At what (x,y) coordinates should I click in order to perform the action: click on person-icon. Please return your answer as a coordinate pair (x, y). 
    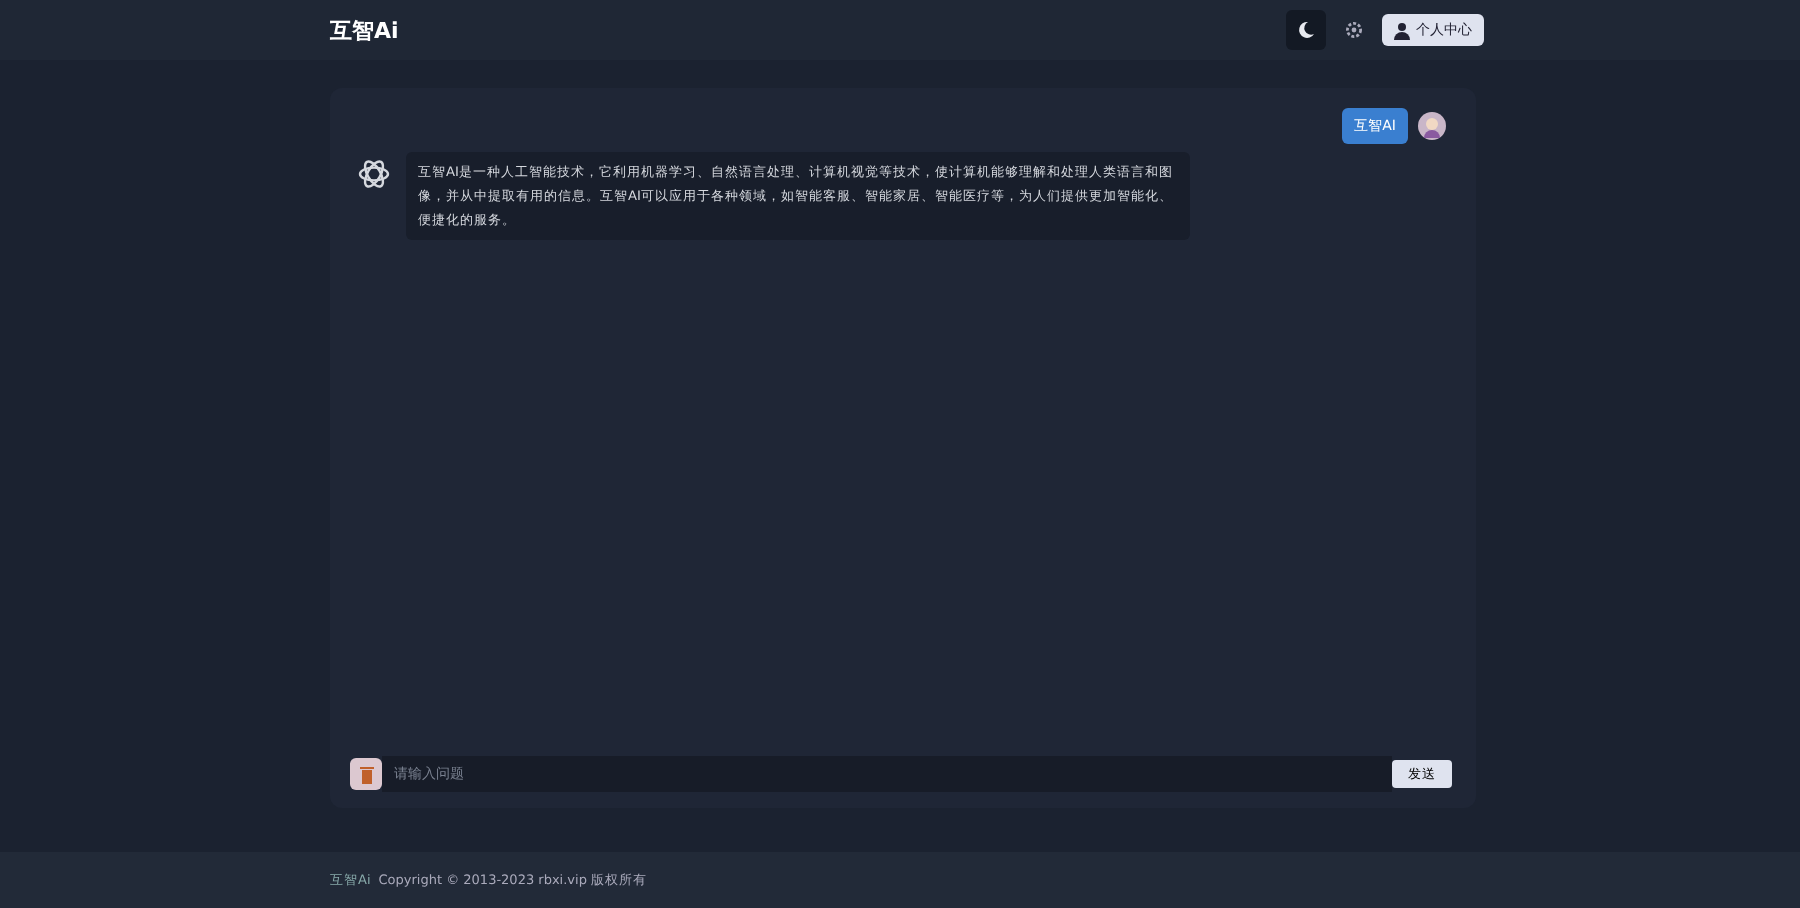
    Looking at the image, I should click on (1402, 30).